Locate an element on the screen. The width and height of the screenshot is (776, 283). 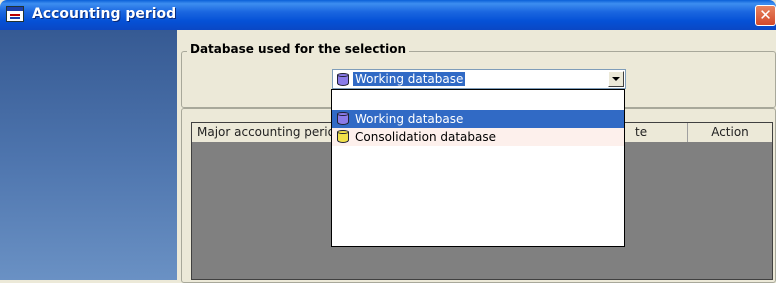
database-yellow-icon is located at coordinates (343, 136).